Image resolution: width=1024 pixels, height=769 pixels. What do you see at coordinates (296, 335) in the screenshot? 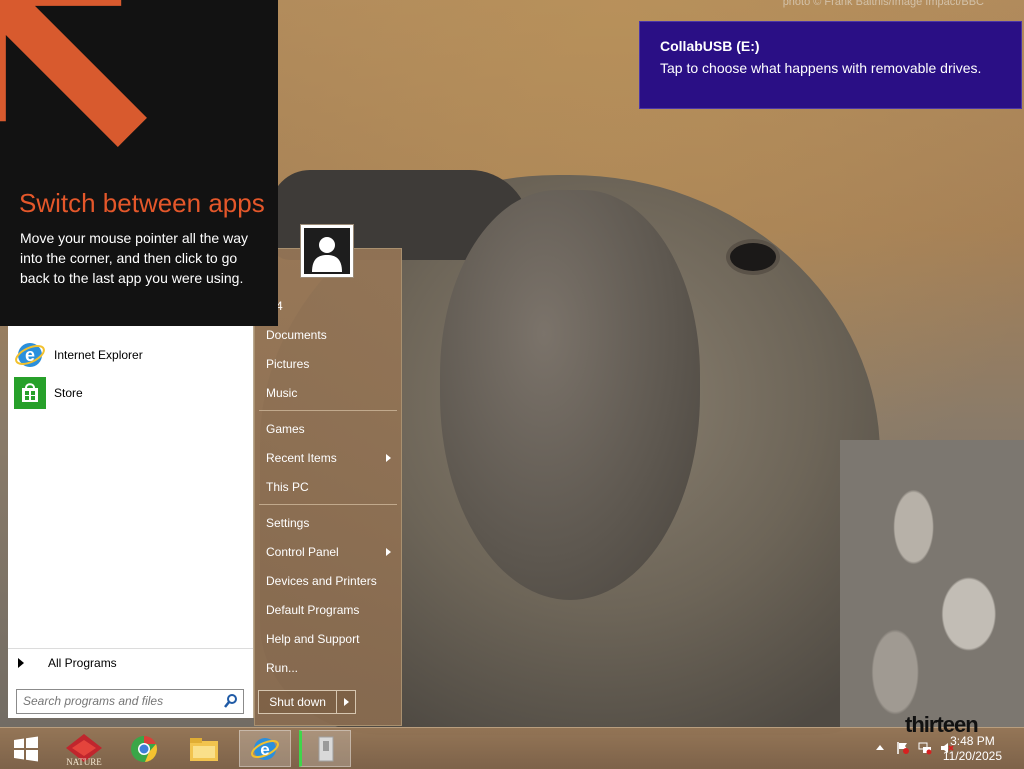
I see `start-item-documents: Documents` at bounding box center [296, 335].